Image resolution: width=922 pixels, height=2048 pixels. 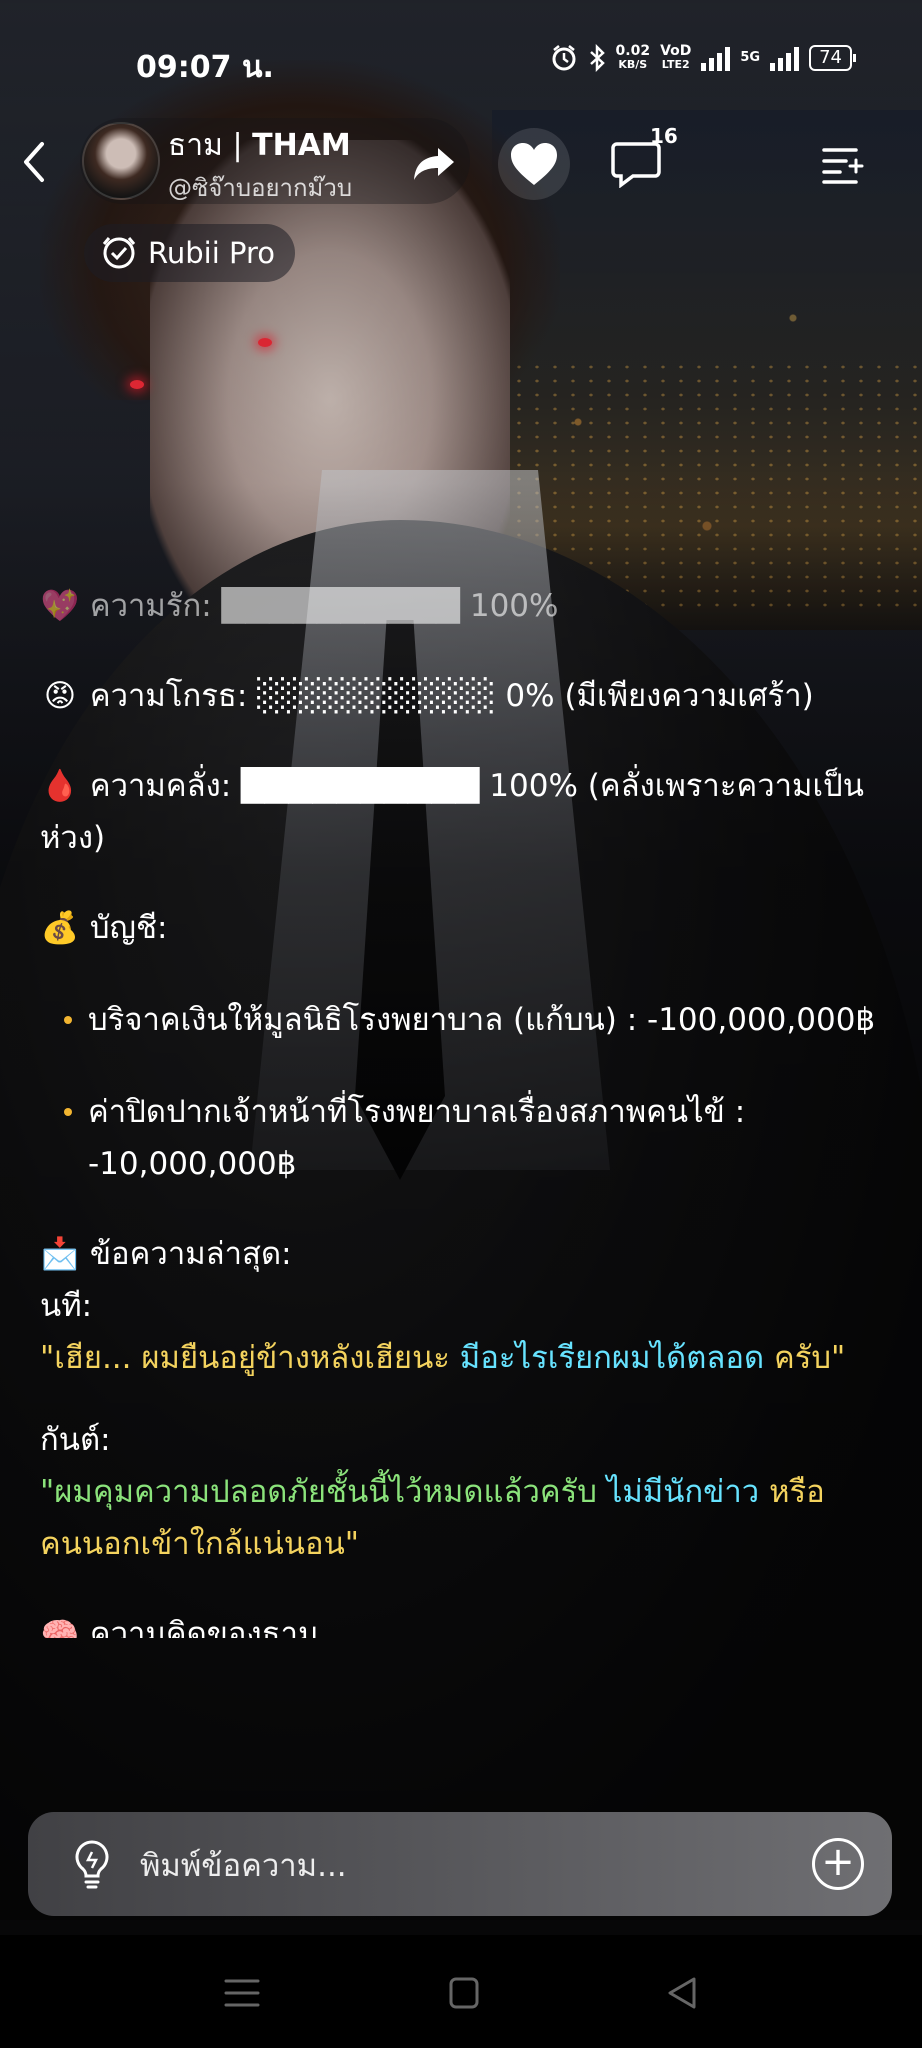 I want to click on net-speed-value: 0.02, so click(x=633, y=51).